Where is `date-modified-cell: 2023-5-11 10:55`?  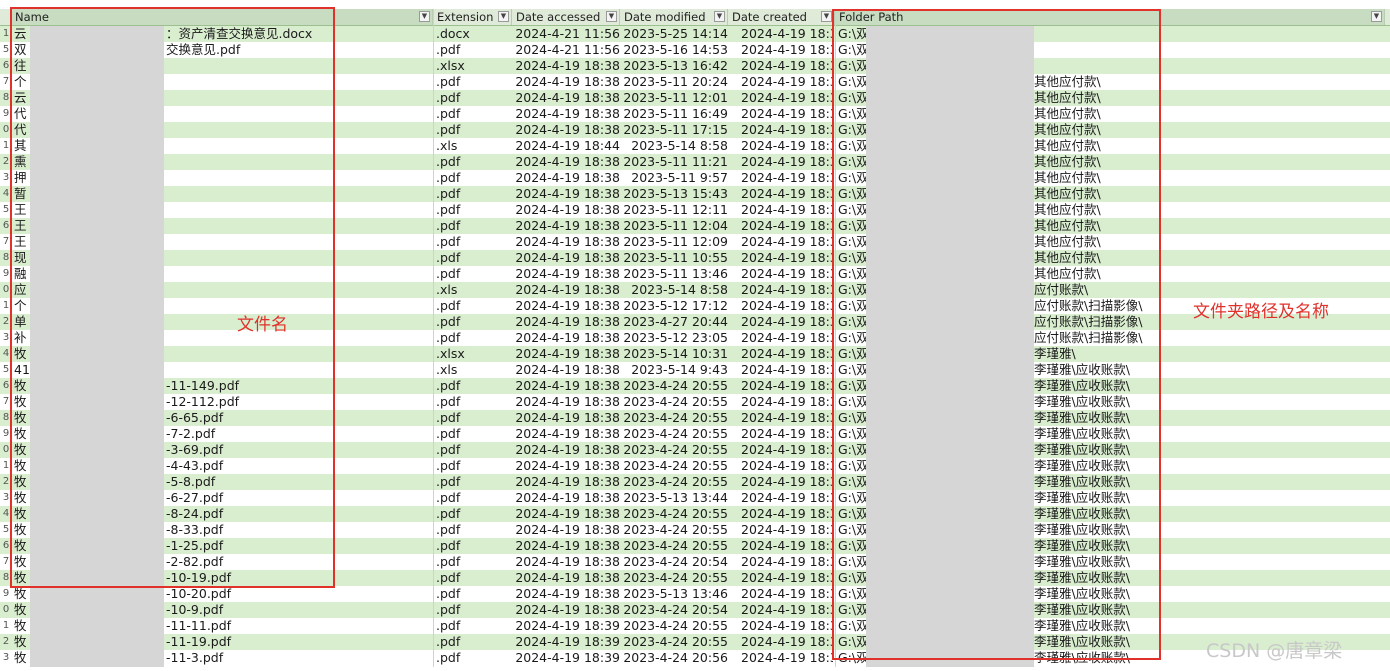
date-modified-cell: 2023-5-11 10:55 is located at coordinates (674, 258).